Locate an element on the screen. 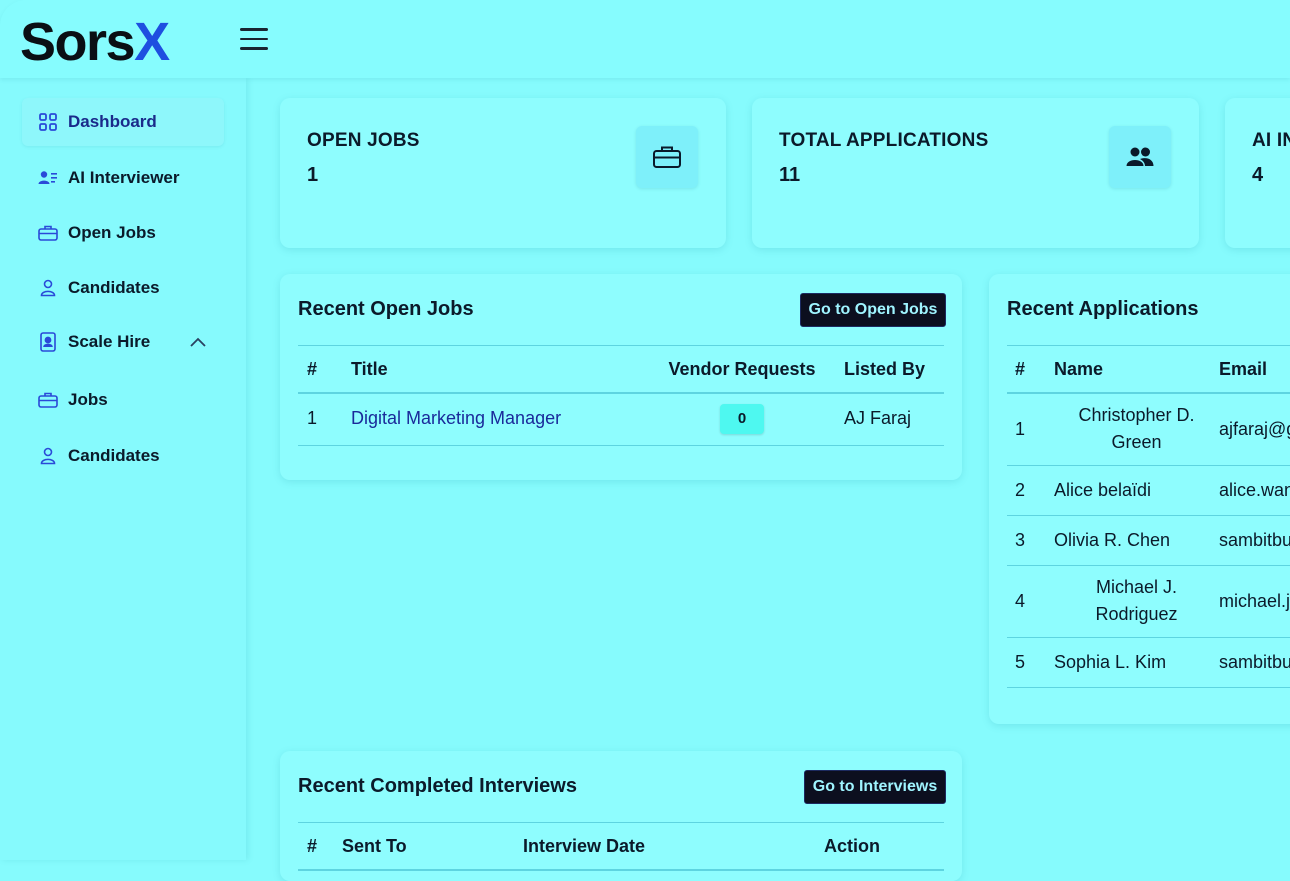 This screenshot has width=1290, height=881. stat-label: AI IN is located at coordinates (1271, 140).